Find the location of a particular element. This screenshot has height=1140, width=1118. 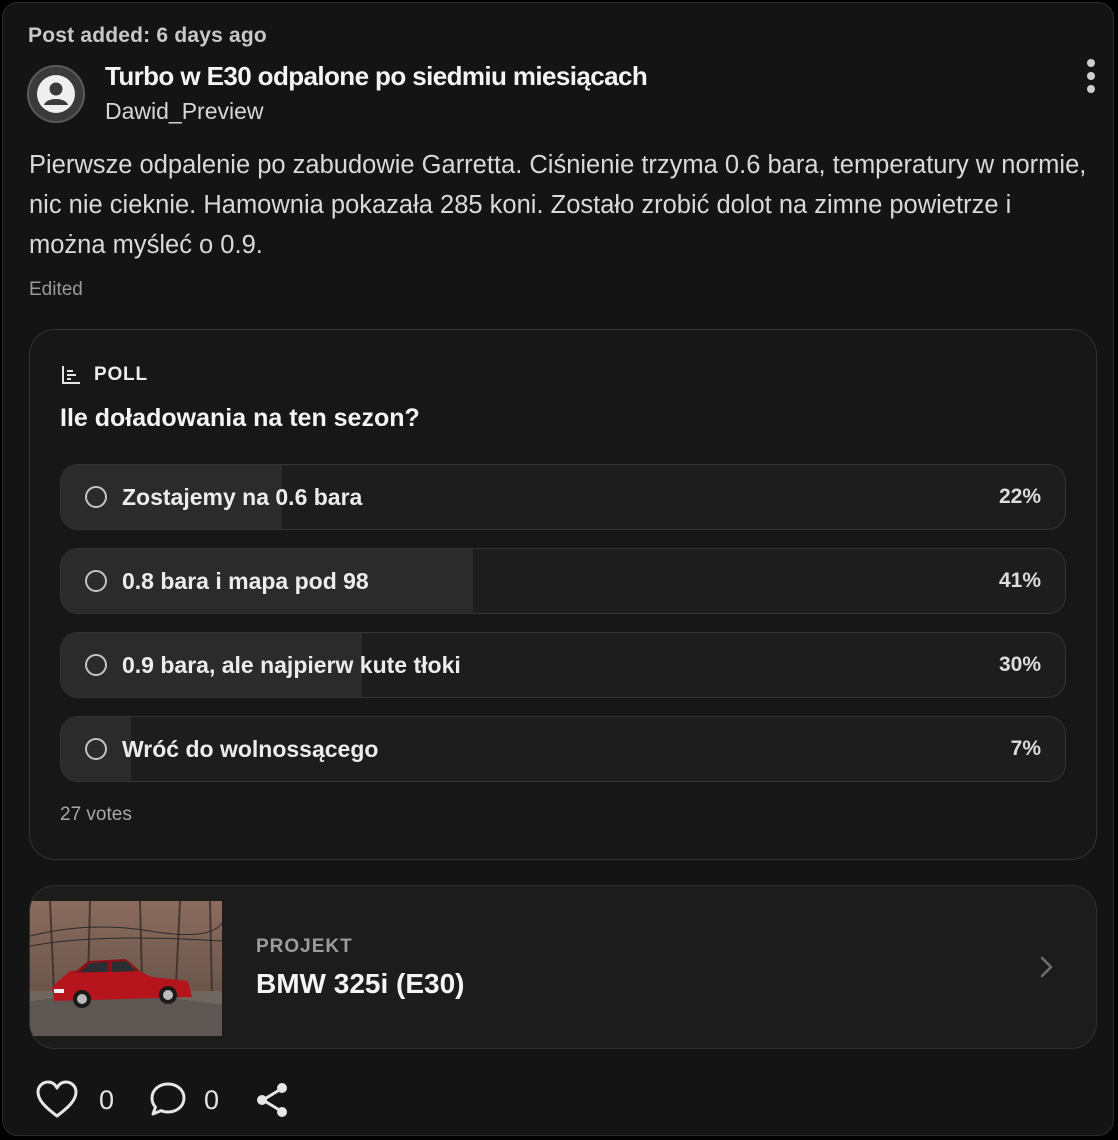

more-options-icon is located at coordinates (1091, 77).